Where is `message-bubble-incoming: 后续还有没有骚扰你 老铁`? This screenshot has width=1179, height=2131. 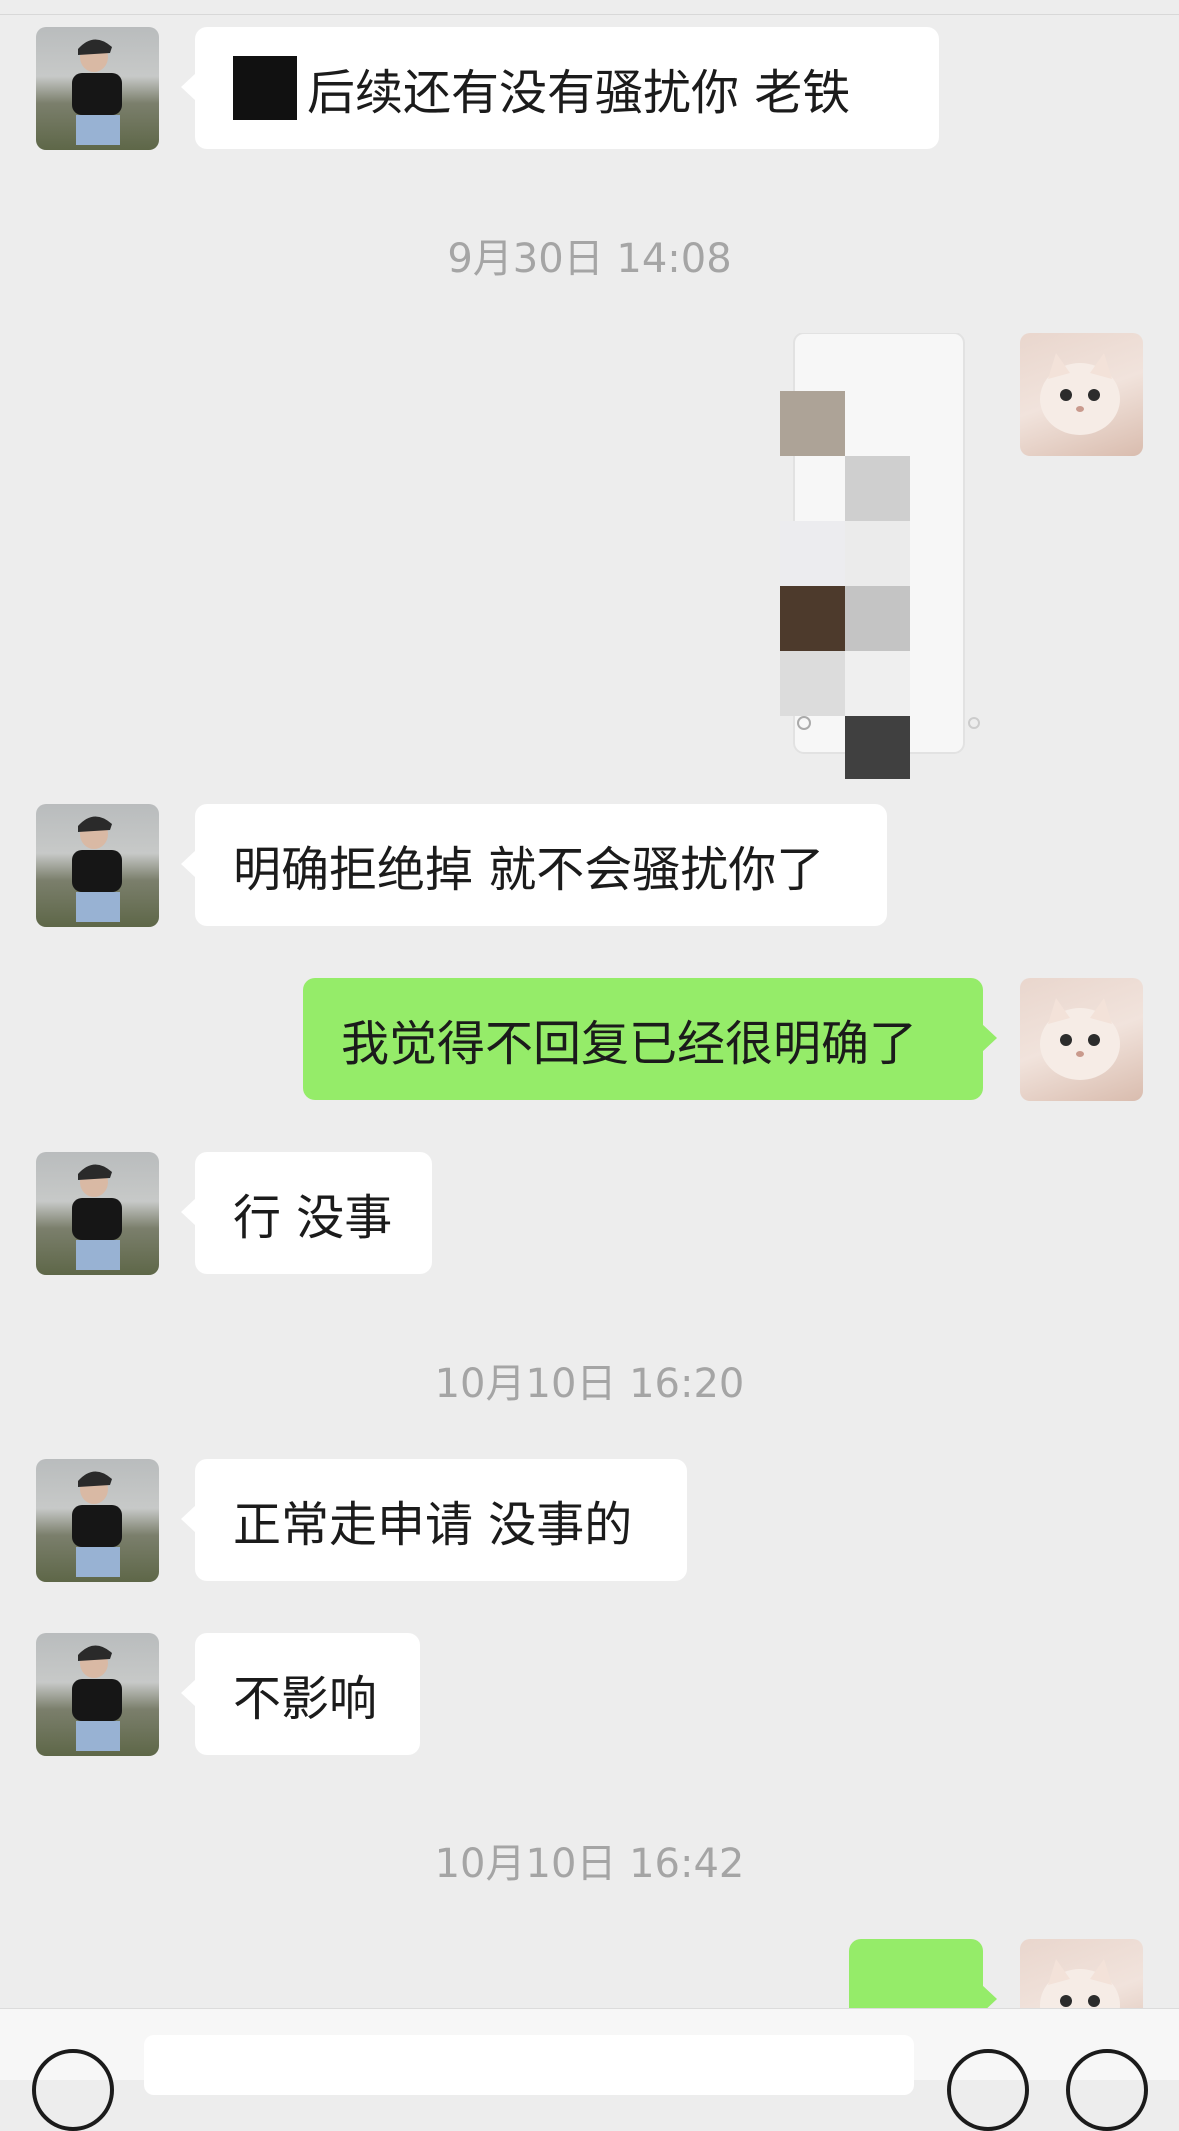
message-bubble-incoming: 后续还有没有骚扰你 老铁 is located at coordinates (560, 88).